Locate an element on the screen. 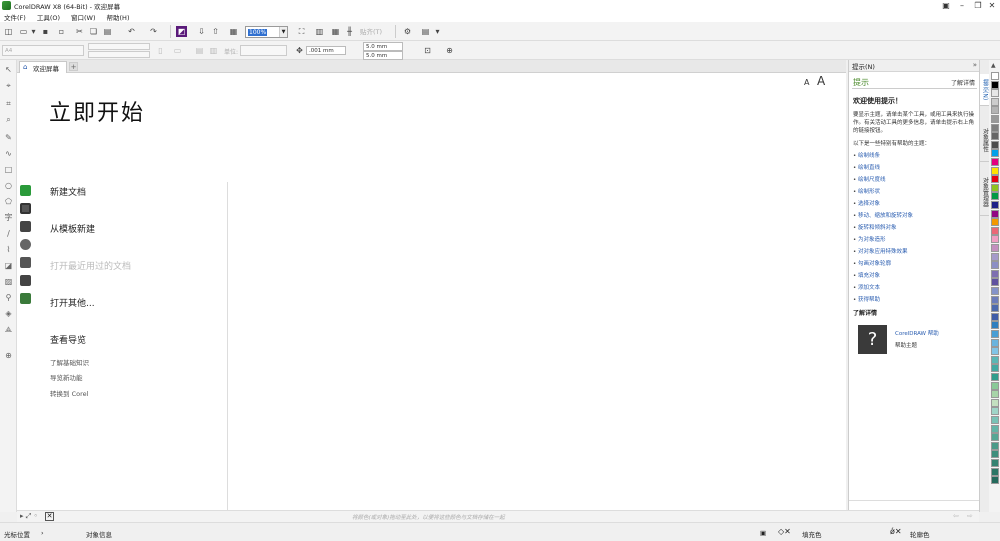 The height and width of the screenshot is (541, 1000). menu-tools: 工具(O) is located at coordinates (48, 17).